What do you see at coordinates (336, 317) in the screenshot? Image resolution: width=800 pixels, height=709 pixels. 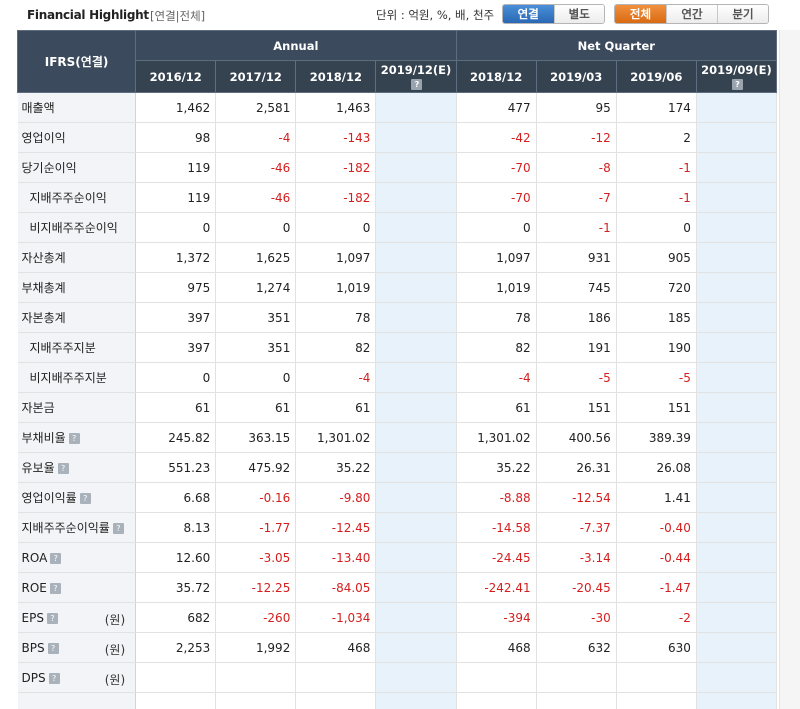 I see `value-cell: 78` at bounding box center [336, 317].